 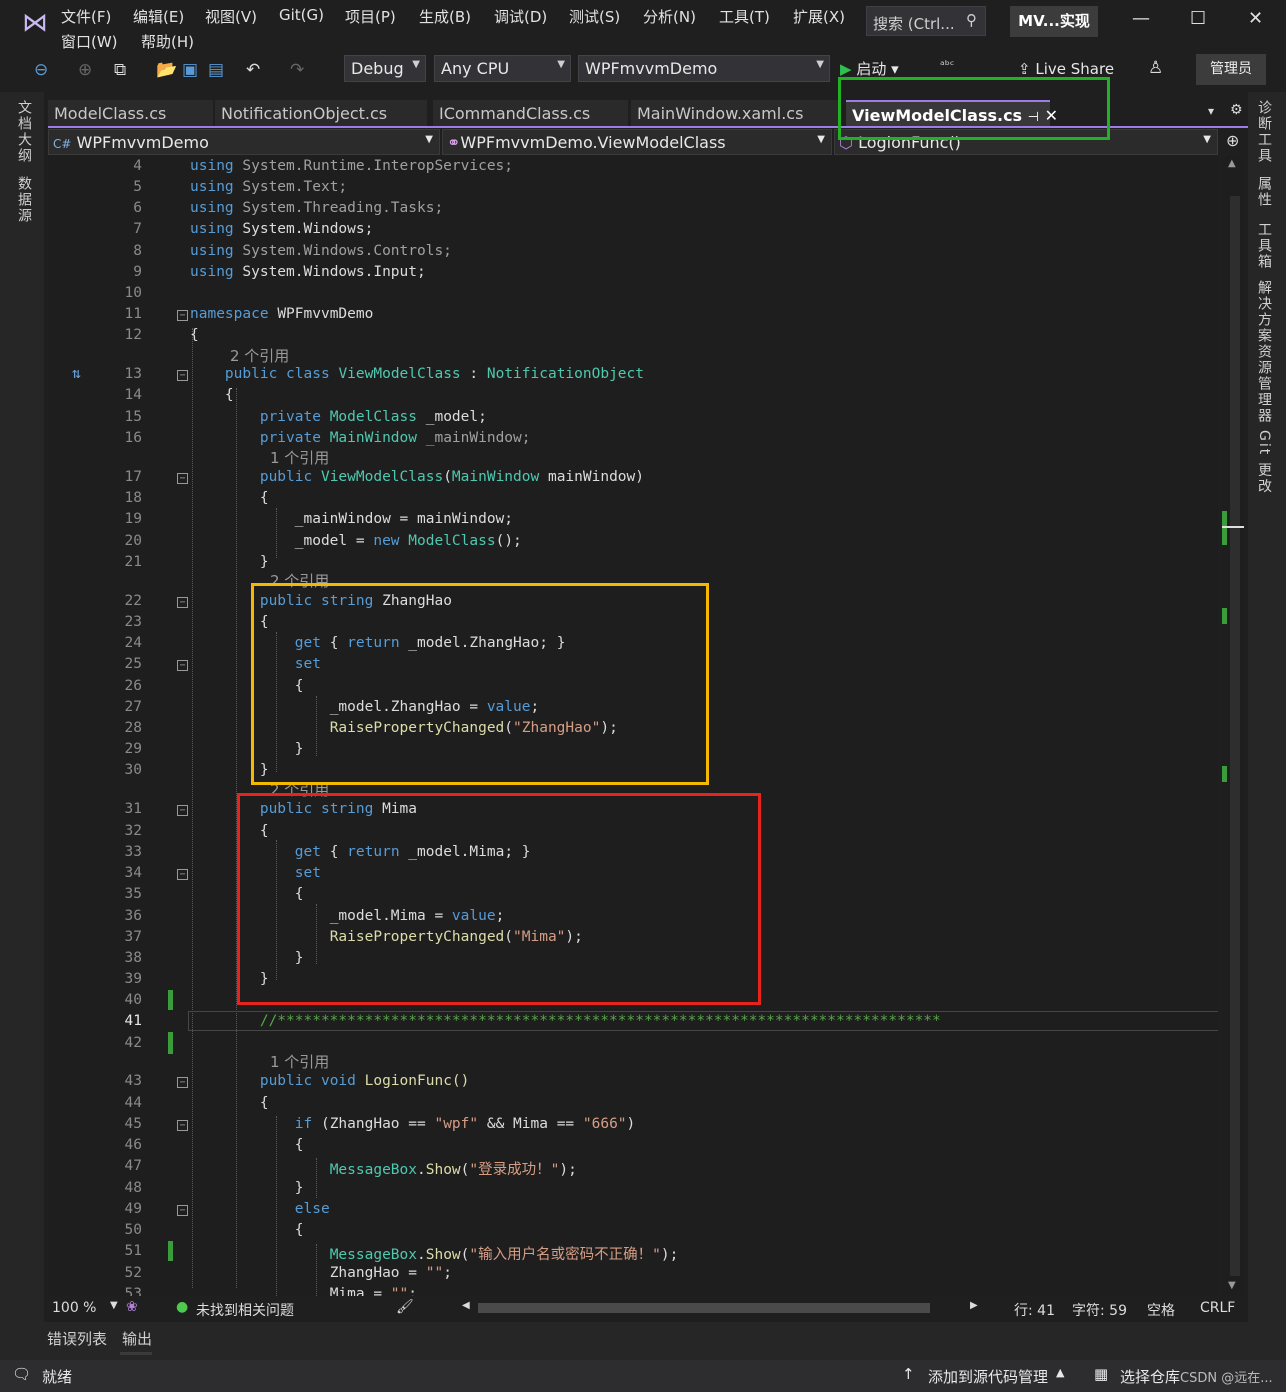 What do you see at coordinates (926, 21) in the screenshot?
I see `search-box: 搜索 (Ctrl... ⚲` at bounding box center [926, 21].